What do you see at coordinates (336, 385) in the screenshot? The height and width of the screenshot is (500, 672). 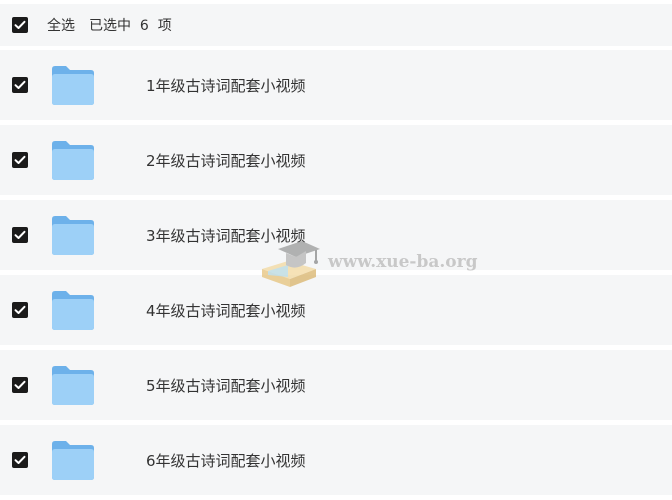 I see `file-row: 5年级古诗词配套小视频` at bounding box center [336, 385].